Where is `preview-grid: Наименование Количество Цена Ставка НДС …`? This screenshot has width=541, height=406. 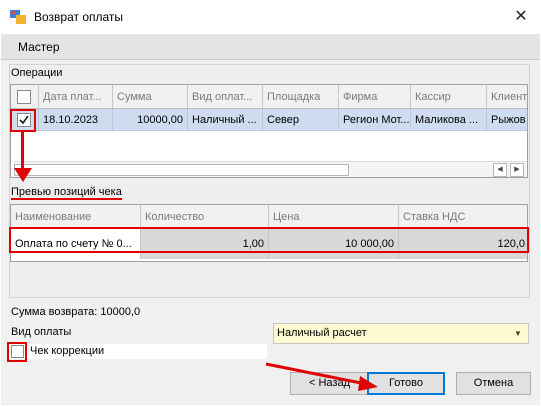
preview-grid: Наименование Количество Цена Ставка НДС … is located at coordinates (269, 233).